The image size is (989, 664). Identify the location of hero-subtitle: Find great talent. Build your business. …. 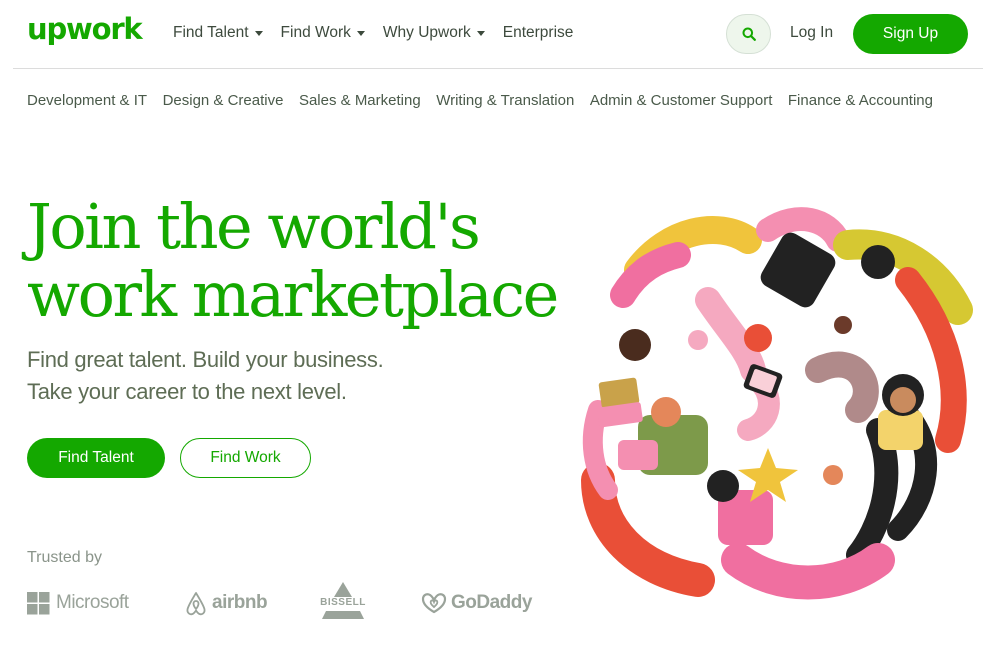
(205, 376).